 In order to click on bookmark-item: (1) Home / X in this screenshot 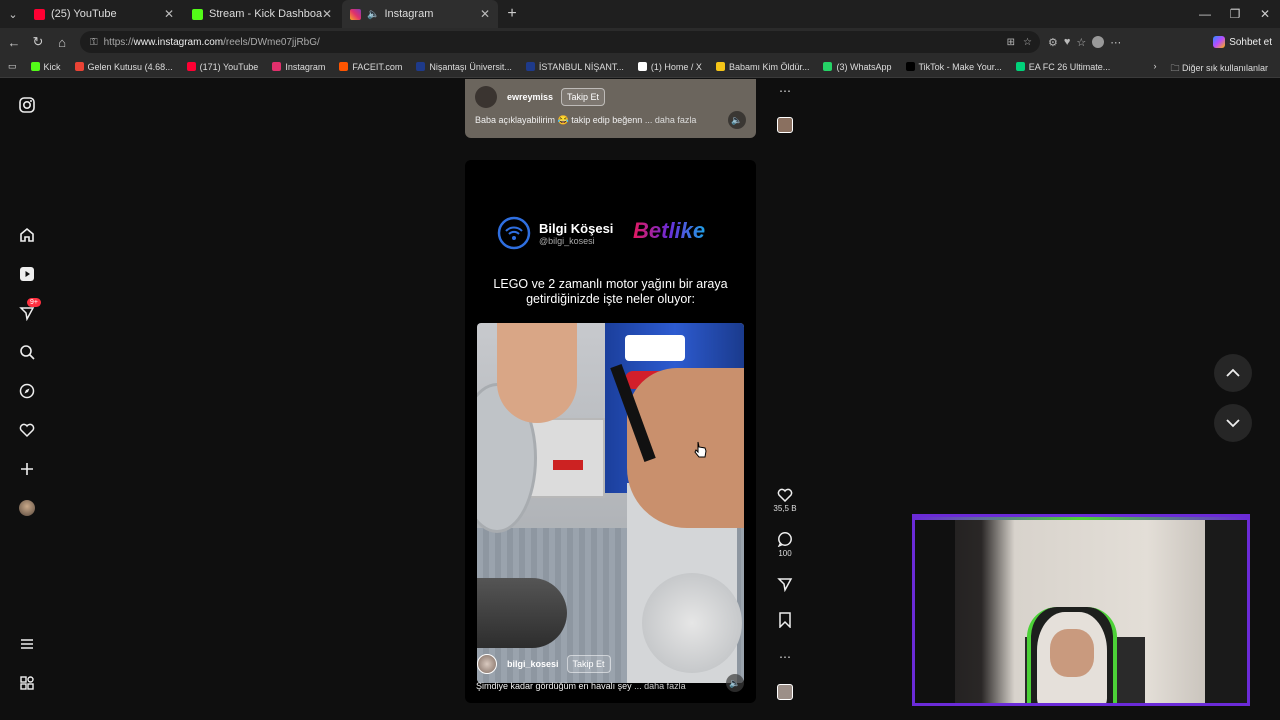, I will do `click(669, 67)`.